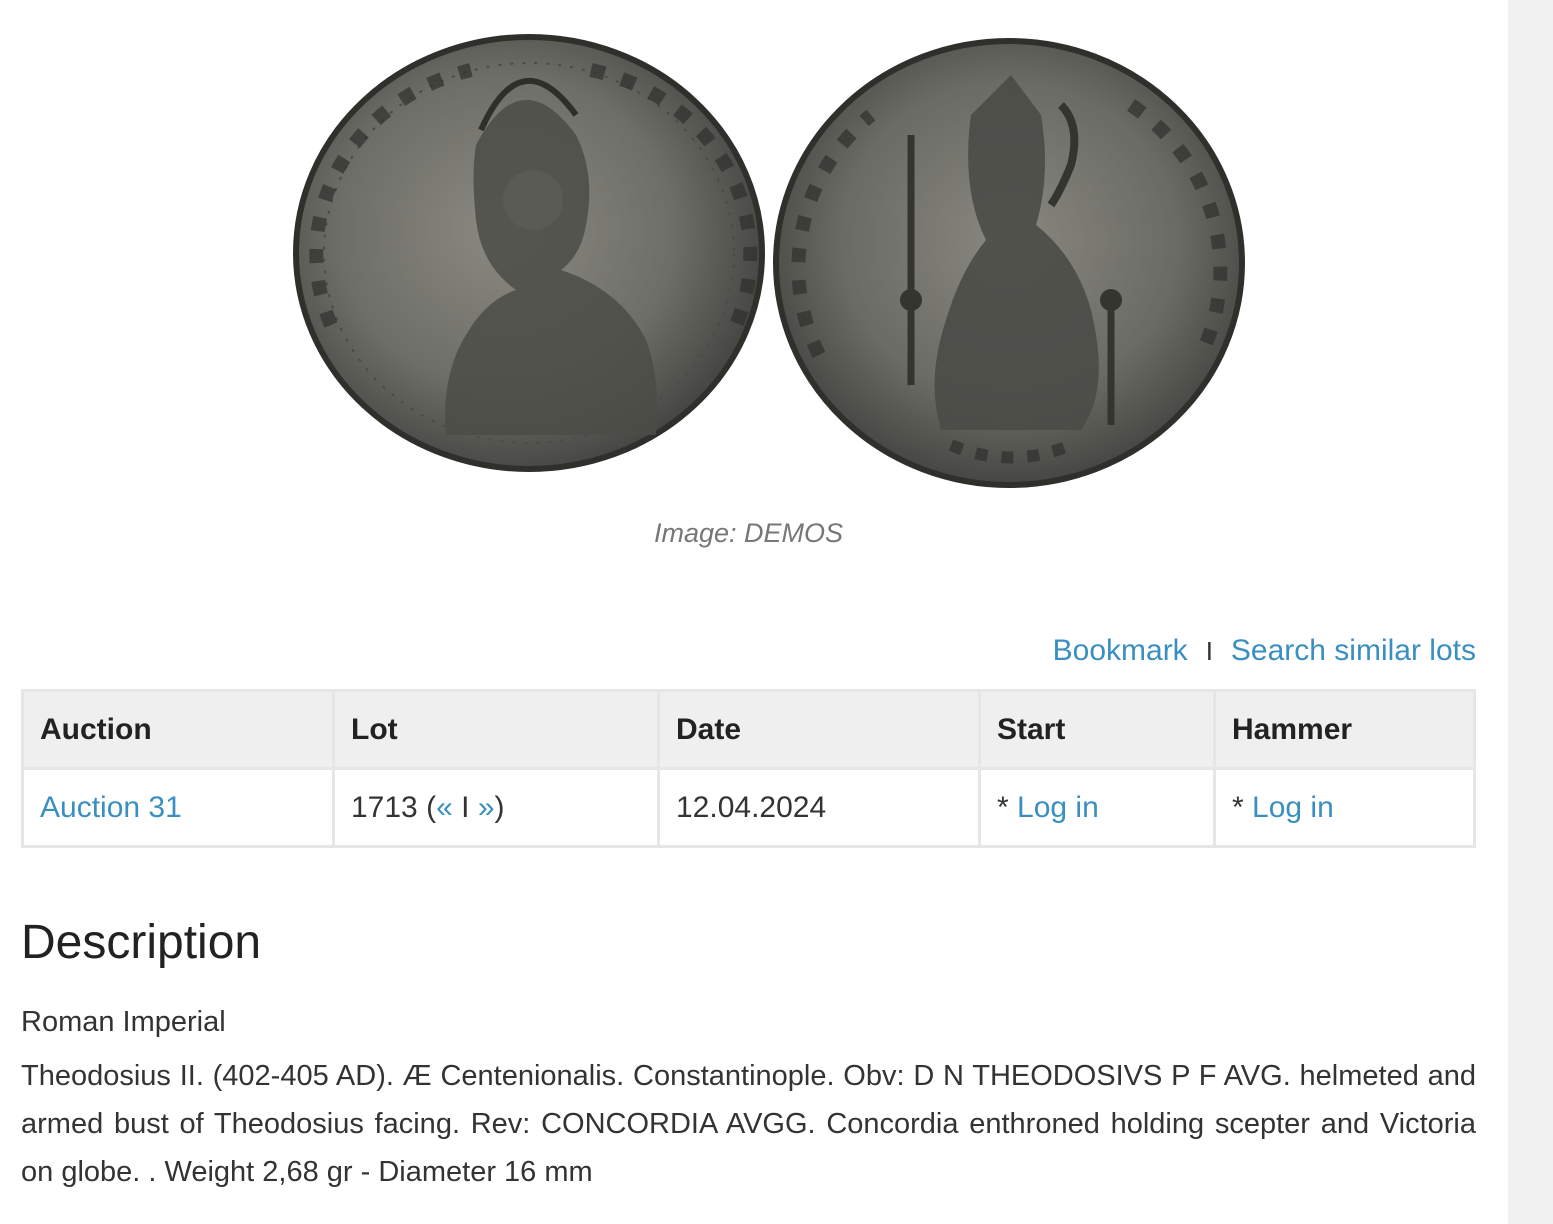 The image size is (1553, 1224). I want to click on column-header-lot: Lot, so click(496, 729).